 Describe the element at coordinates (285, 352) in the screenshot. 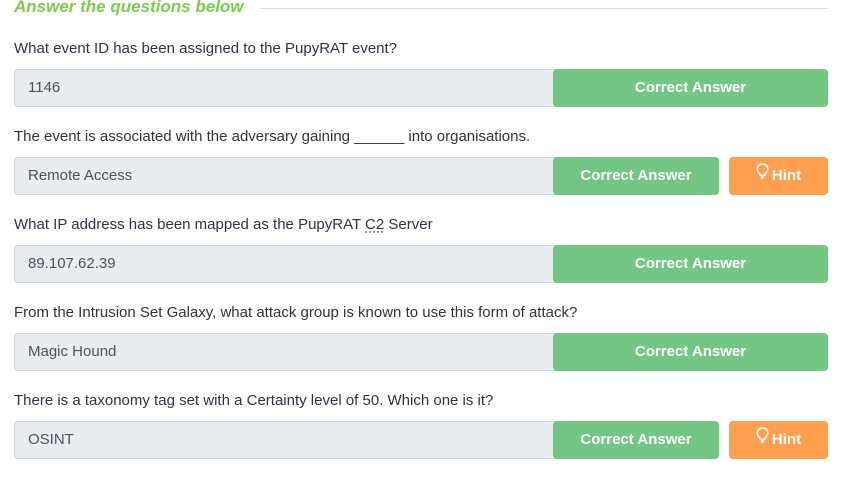

I see `answer-field: Magic Hound` at that location.